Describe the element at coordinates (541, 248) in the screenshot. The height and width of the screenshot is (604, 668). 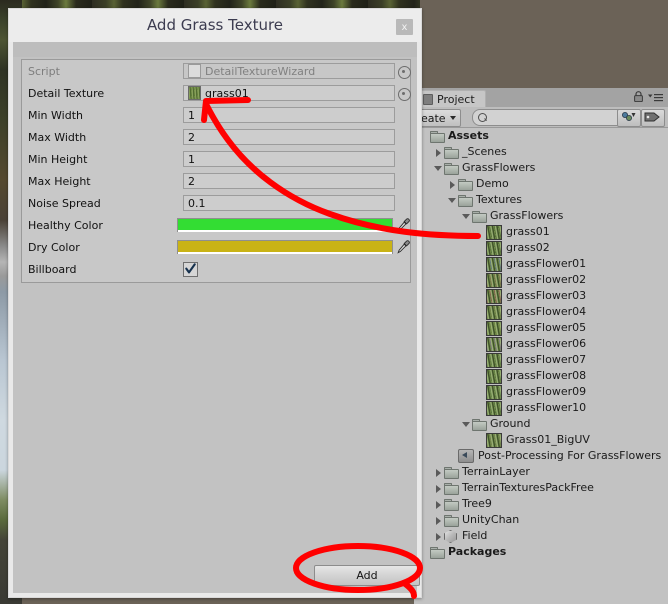
I see `tree-item: grass02` at that location.